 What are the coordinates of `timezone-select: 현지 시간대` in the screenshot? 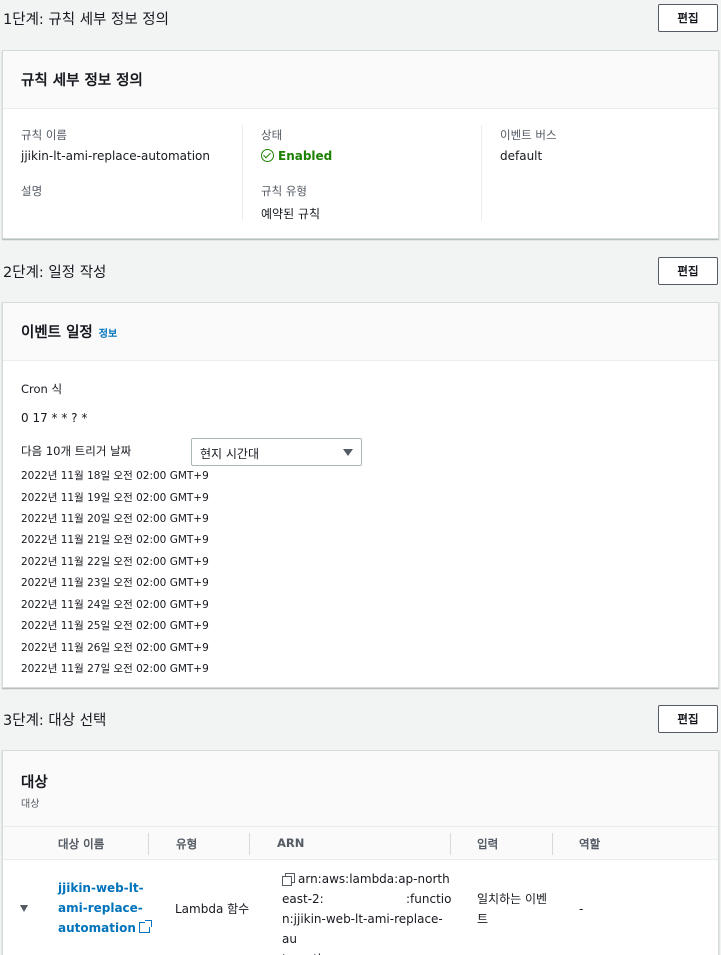 It's located at (276, 452).